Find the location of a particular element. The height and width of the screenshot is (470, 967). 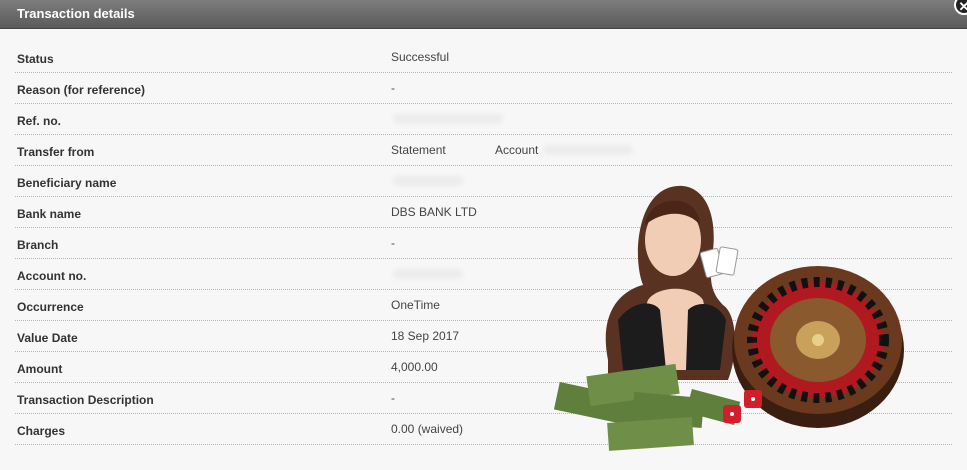

dialog-titlebar: Transaction details is located at coordinates (483, 14).